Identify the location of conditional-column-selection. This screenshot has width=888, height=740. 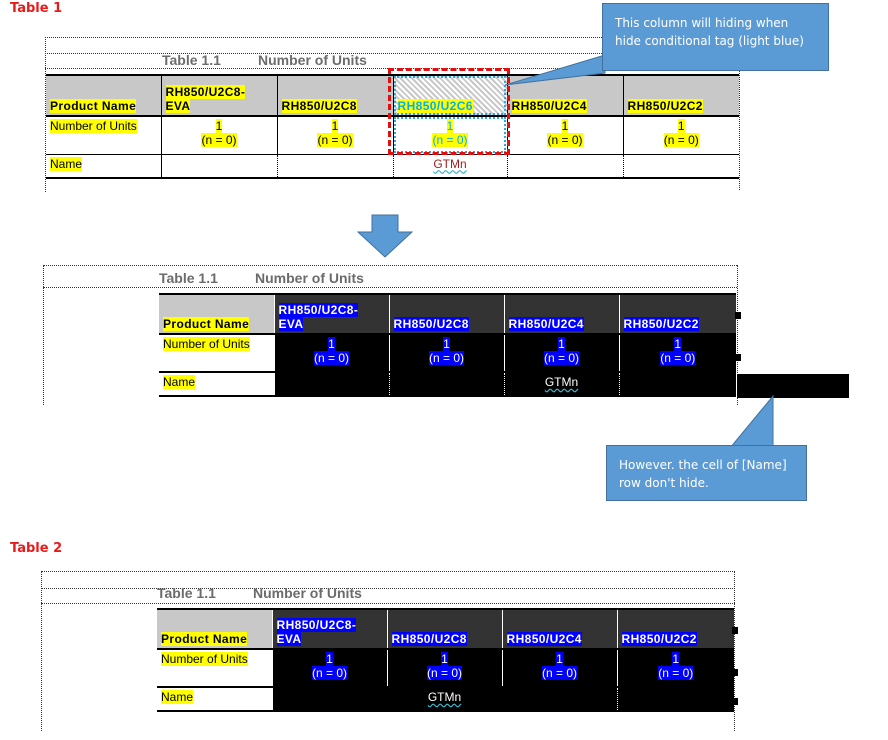
(449, 111).